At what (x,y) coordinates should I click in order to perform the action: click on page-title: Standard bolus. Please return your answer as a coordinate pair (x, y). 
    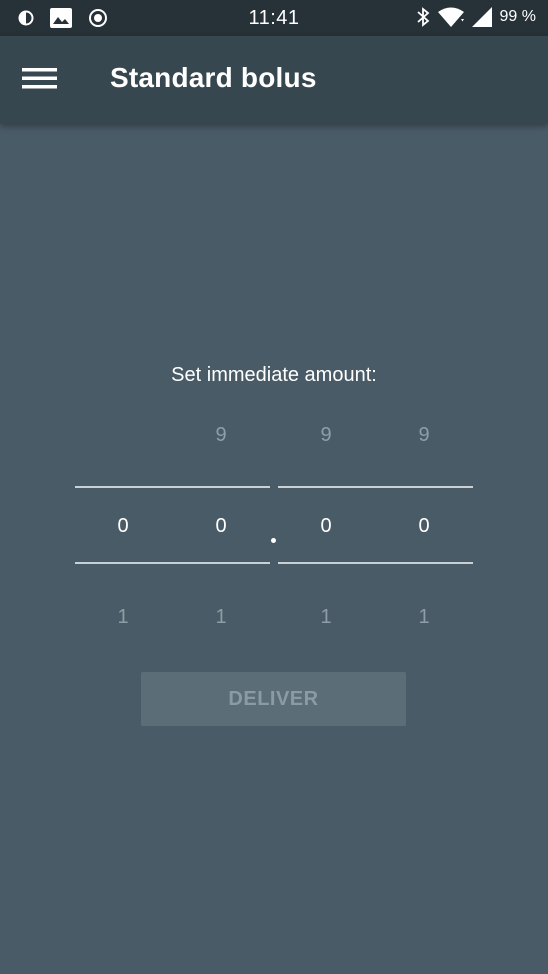
    Looking at the image, I should click on (213, 77).